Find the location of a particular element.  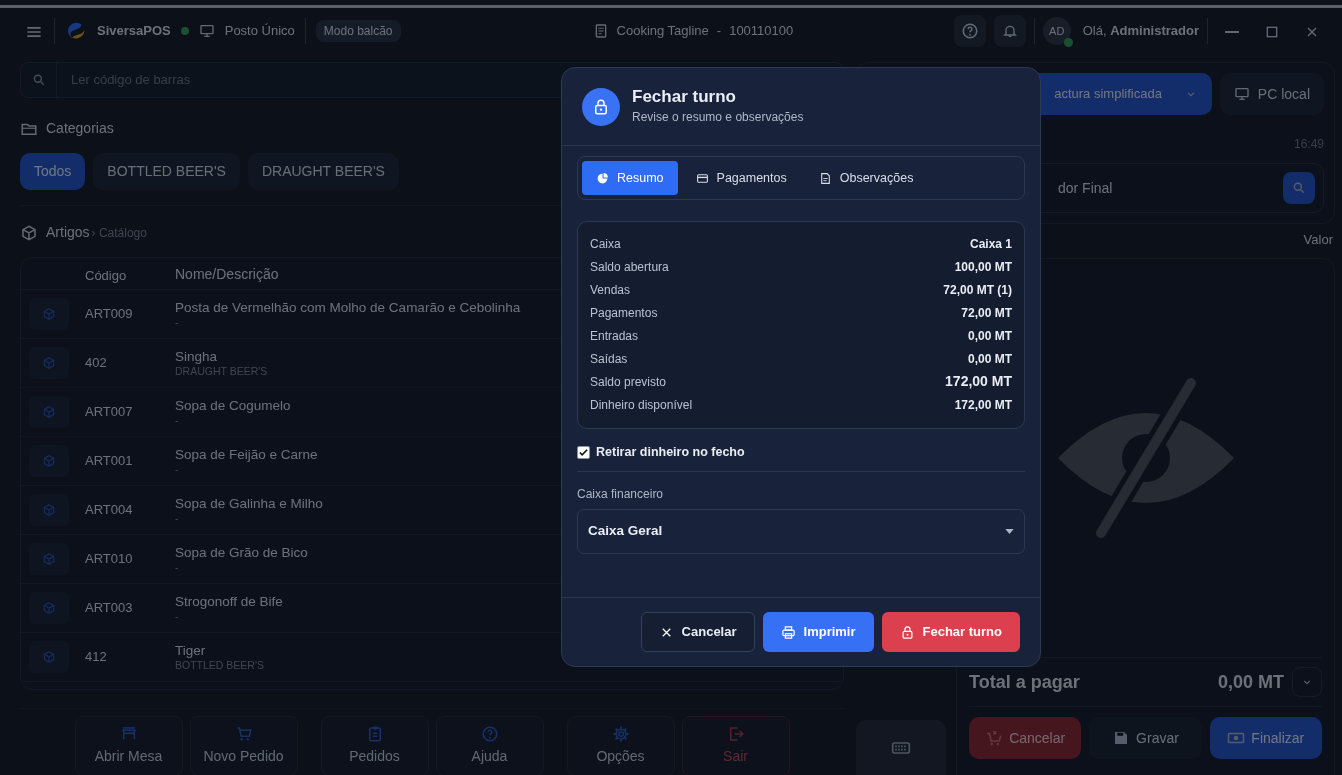

checkbox is located at coordinates (583, 452).